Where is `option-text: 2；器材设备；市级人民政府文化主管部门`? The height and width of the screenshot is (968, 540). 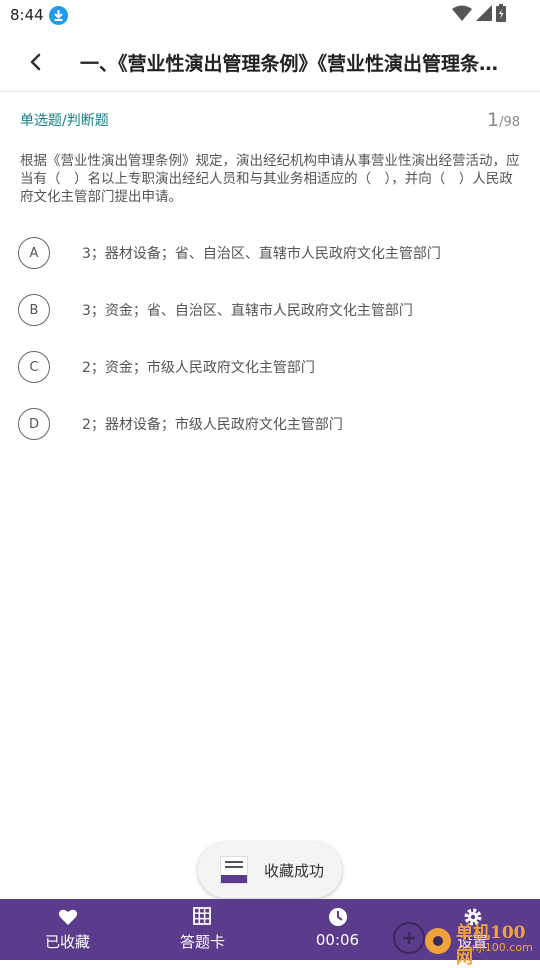 option-text: 2；器材设备；市级人民政府文化主管部门 is located at coordinates (212, 425).